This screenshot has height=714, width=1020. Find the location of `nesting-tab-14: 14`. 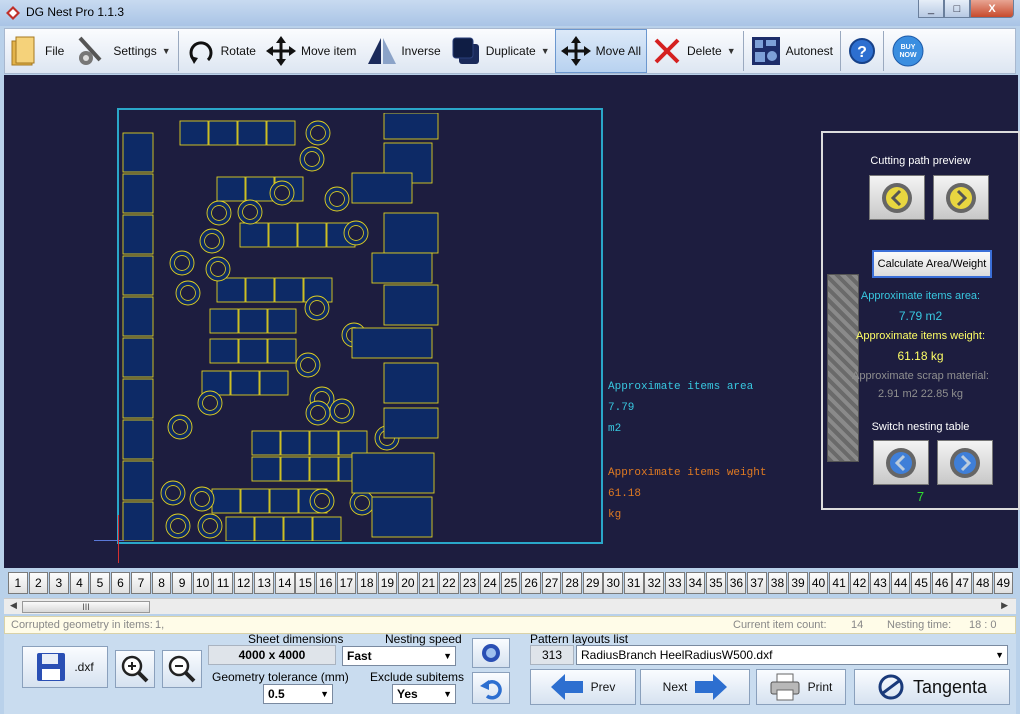

nesting-tab-14: 14 is located at coordinates (284, 583).